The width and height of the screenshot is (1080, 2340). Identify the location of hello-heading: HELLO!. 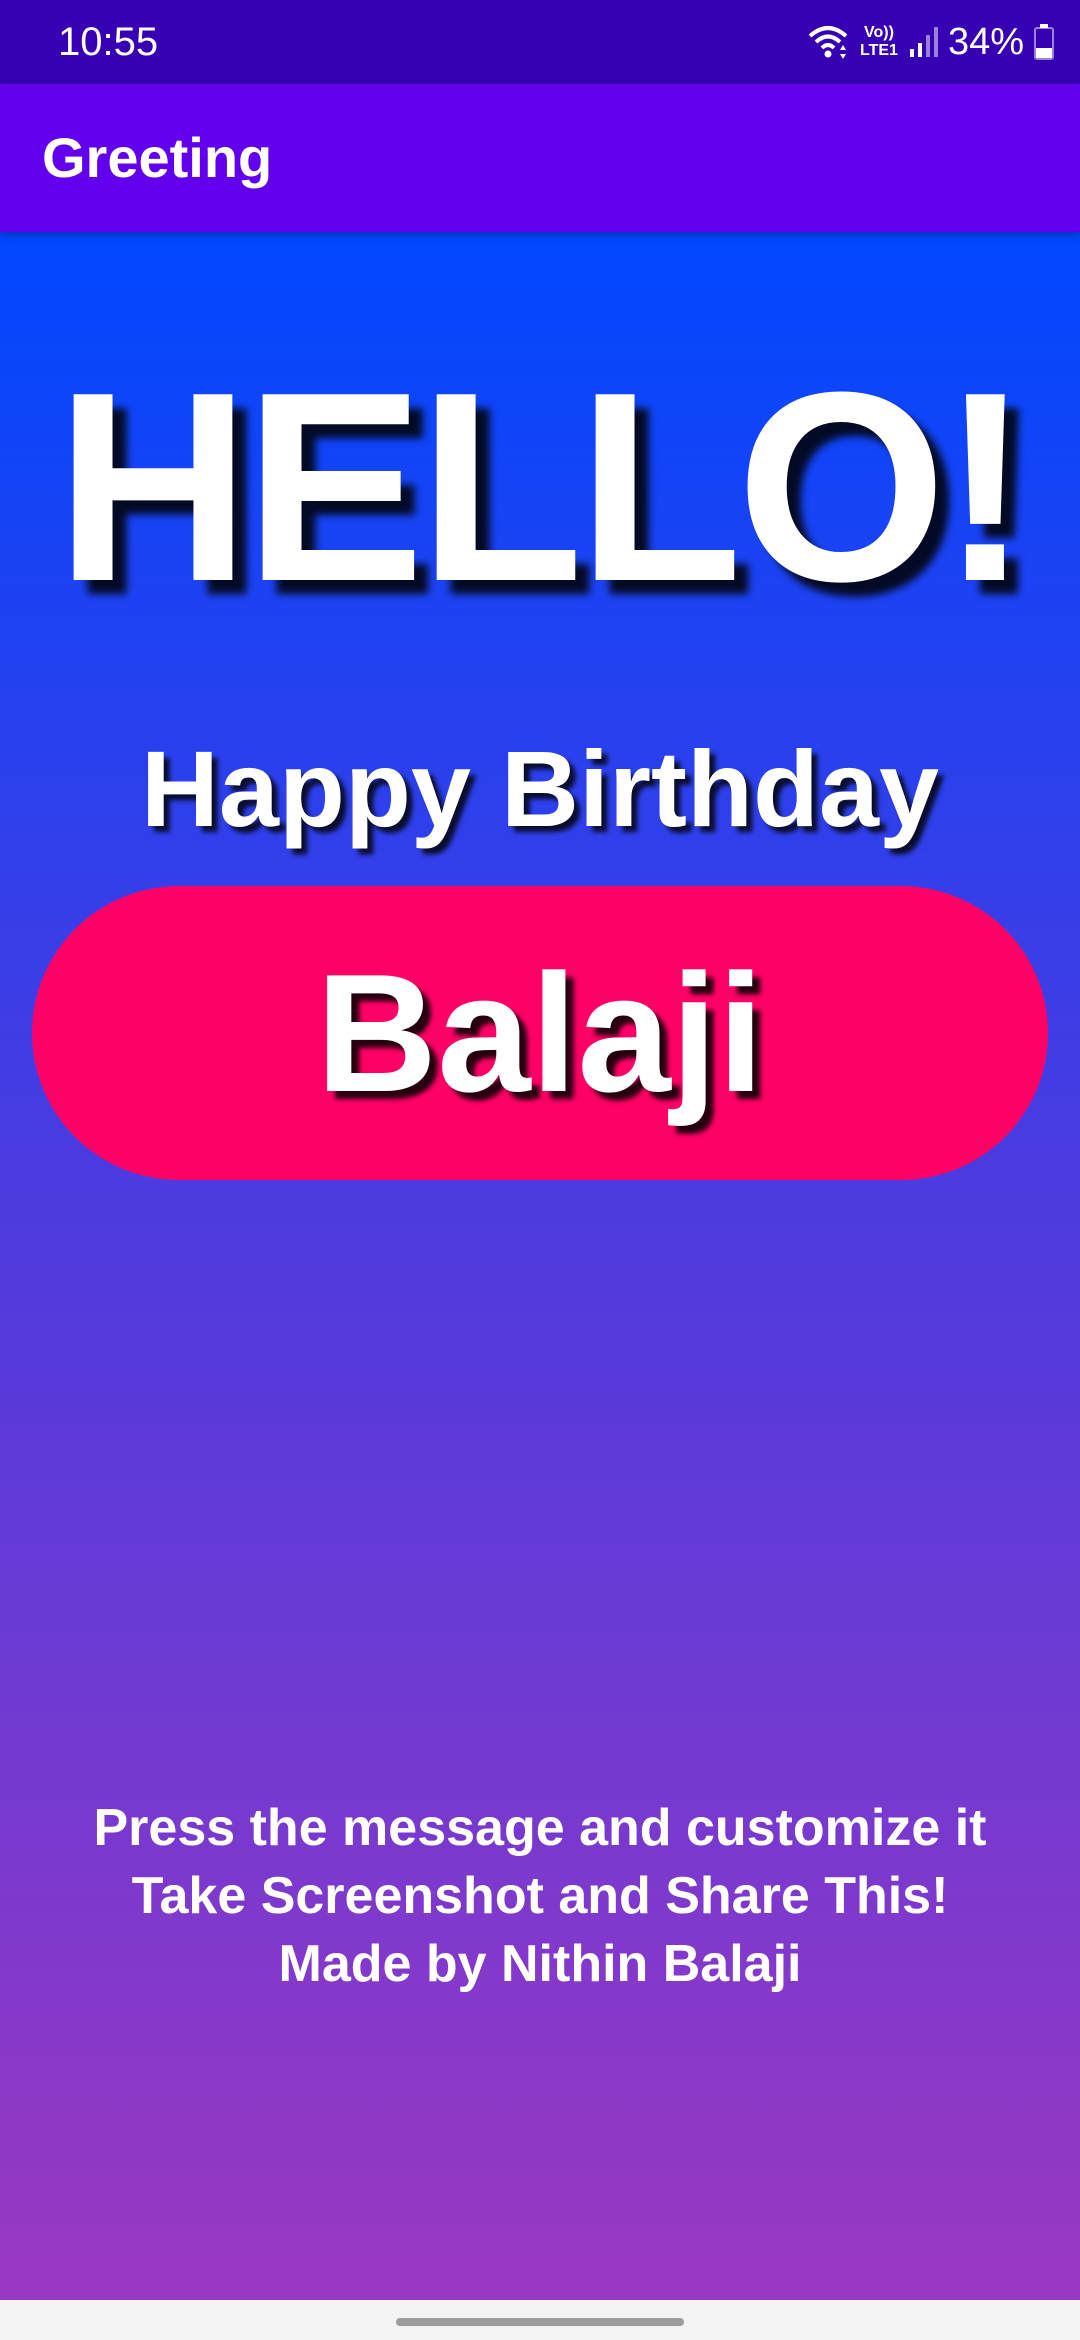
(540, 488).